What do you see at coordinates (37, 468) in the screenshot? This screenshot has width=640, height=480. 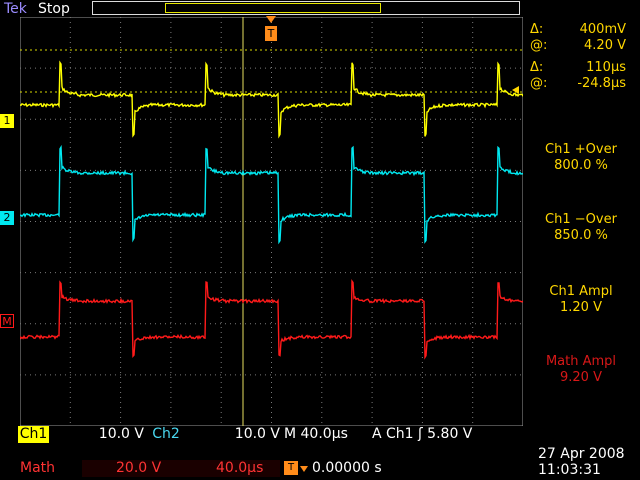 I see `math-label: Math` at bounding box center [37, 468].